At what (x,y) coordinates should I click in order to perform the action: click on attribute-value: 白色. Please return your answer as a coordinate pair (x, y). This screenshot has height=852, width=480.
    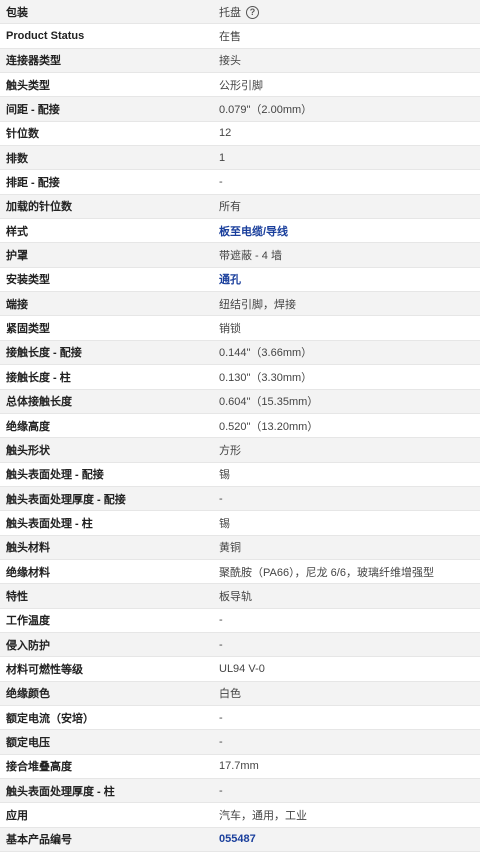
    Looking at the image, I should click on (346, 693).